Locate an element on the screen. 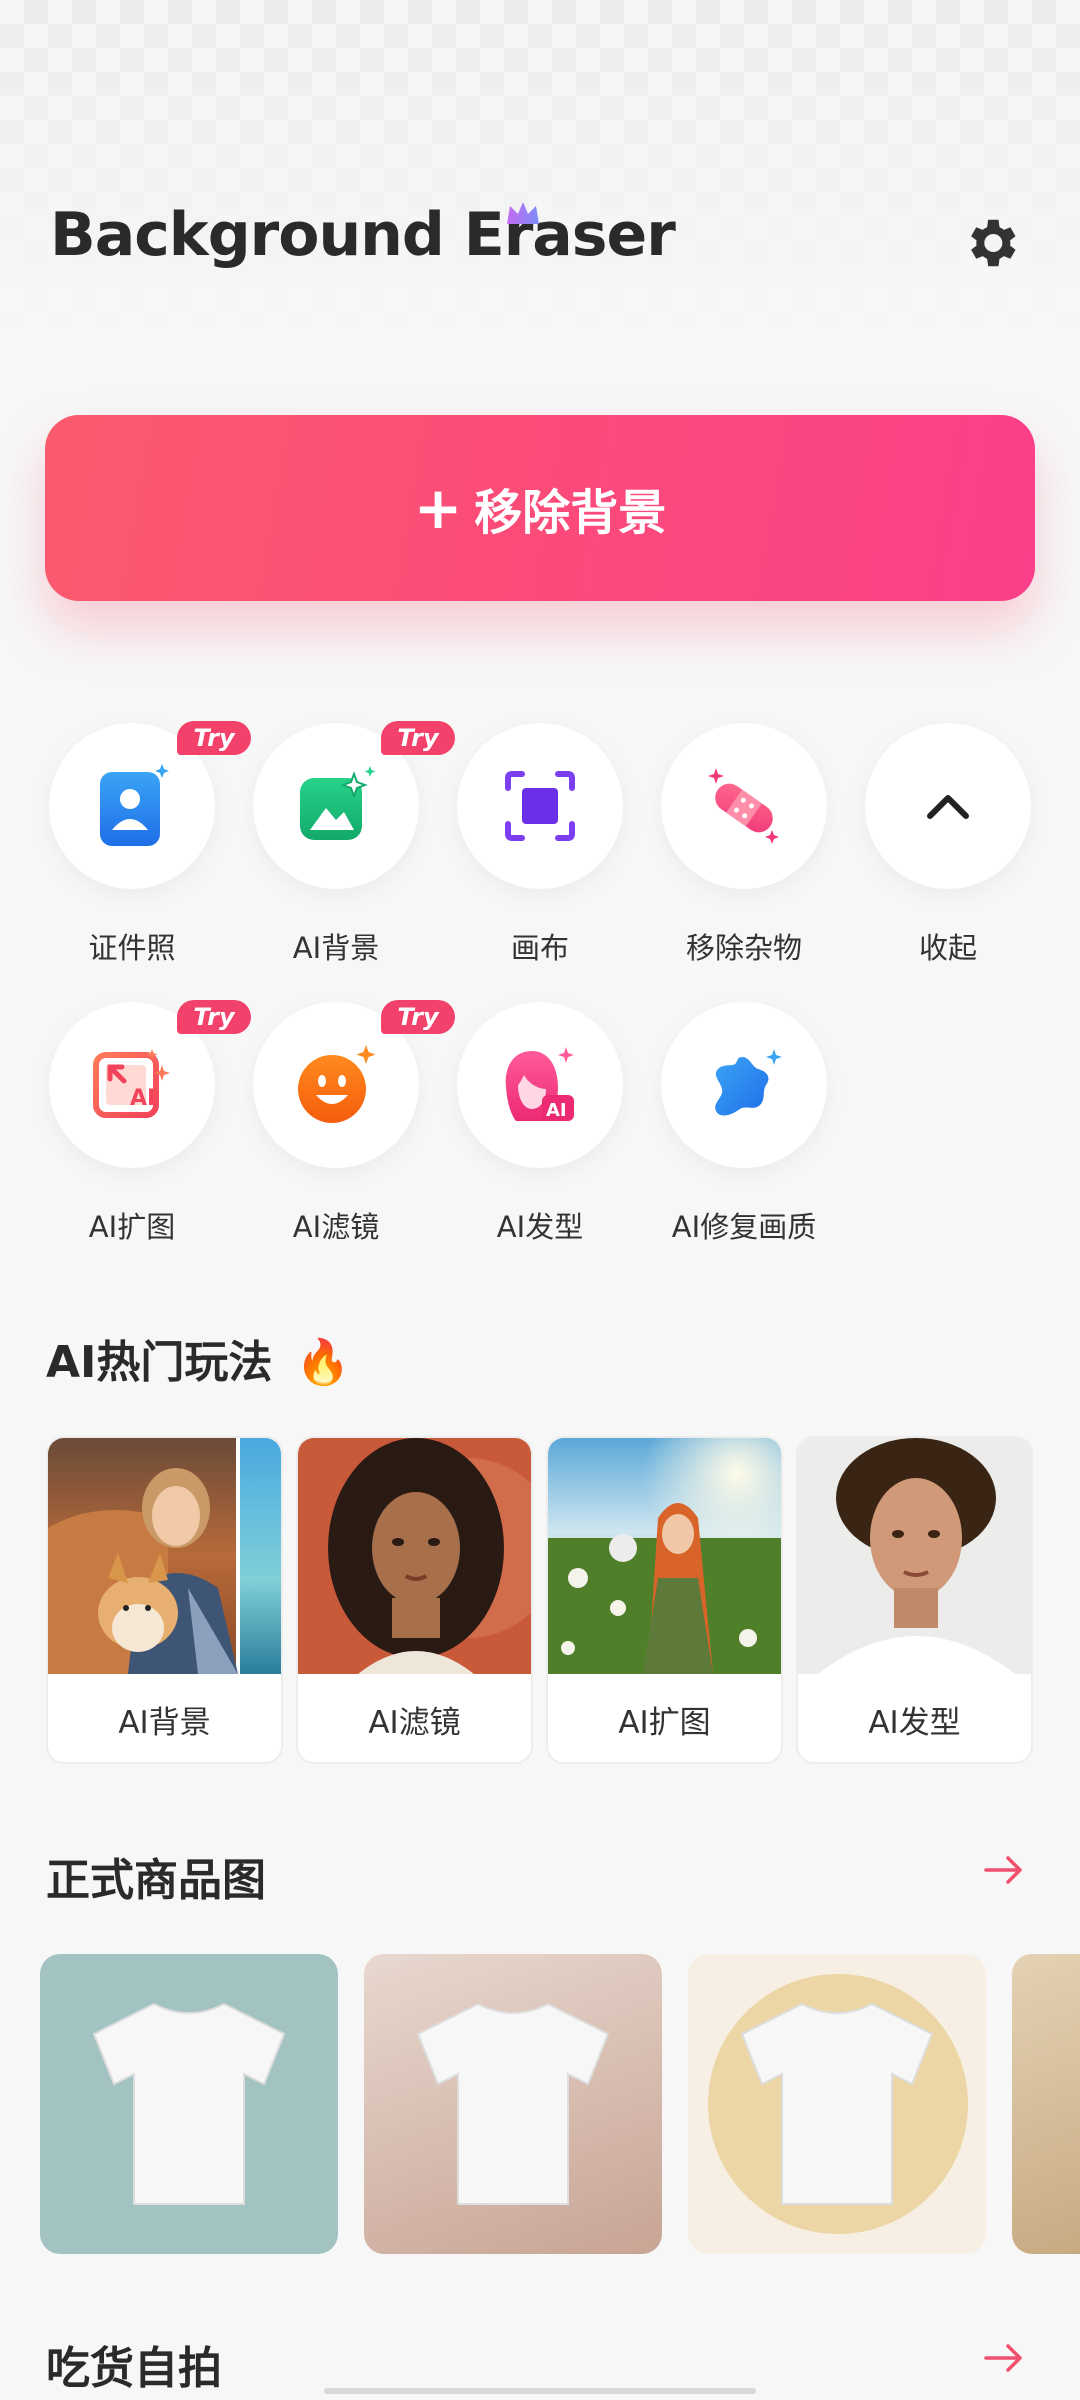  remove-background-label: 移除背景 is located at coordinates (570, 513).